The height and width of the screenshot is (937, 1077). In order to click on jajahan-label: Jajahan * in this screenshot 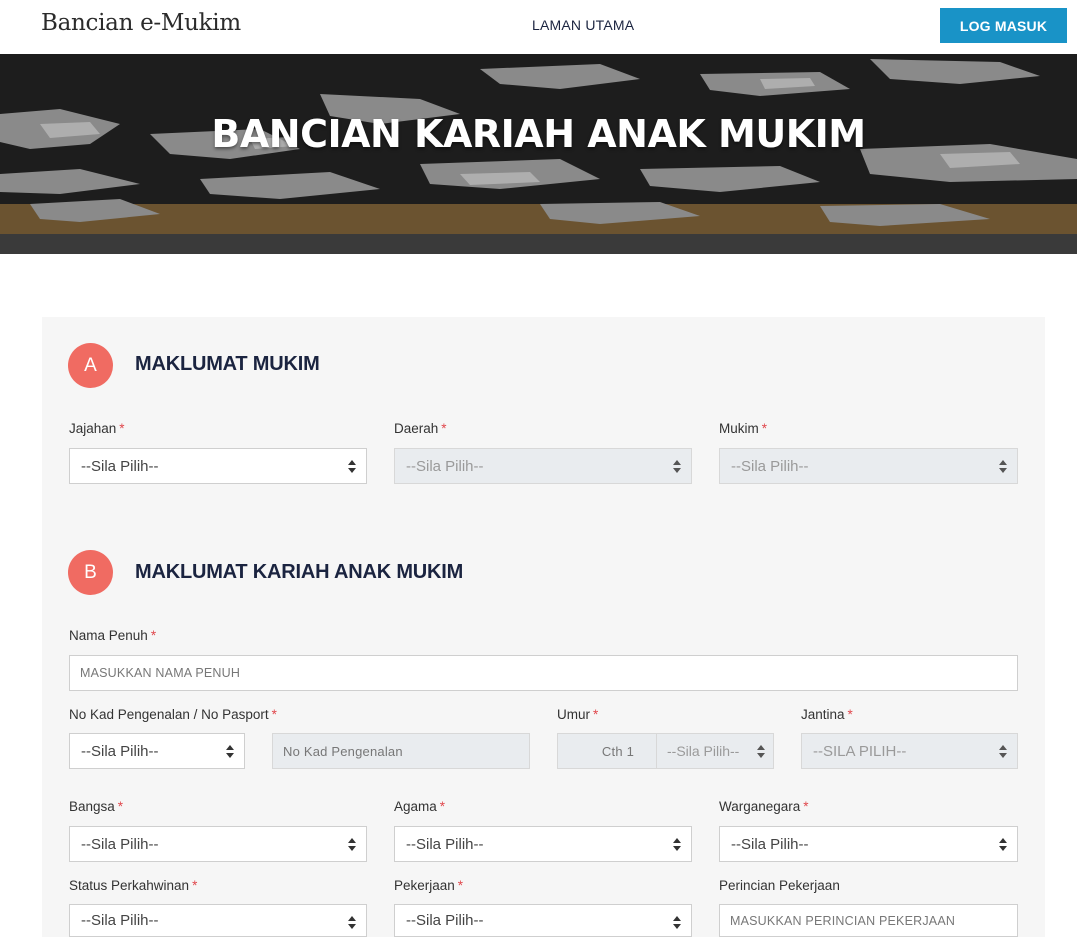, I will do `click(97, 428)`.